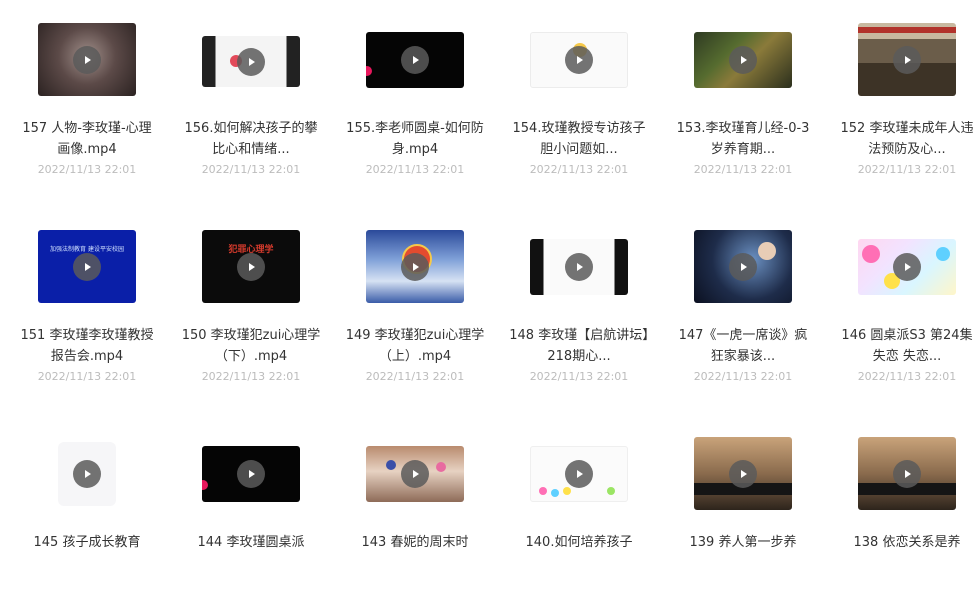 This screenshot has height=614, width=979. What do you see at coordinates (579, 100) in the screenshot?
I see `video-card-154: 154.玫瑾教授专访孩子胆小问题如... 2022/11/13 22:01` at bounding box center [579, 100].